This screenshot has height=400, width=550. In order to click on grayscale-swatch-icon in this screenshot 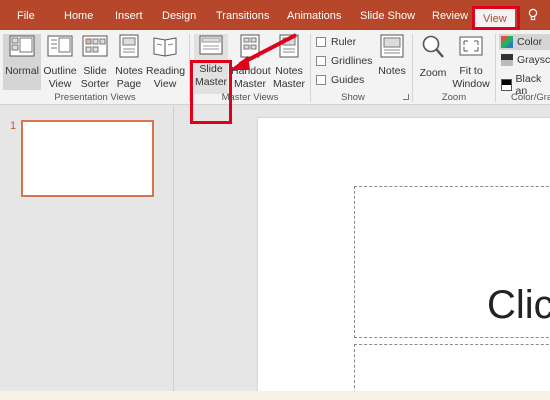, I will do `click(507, 60)`.